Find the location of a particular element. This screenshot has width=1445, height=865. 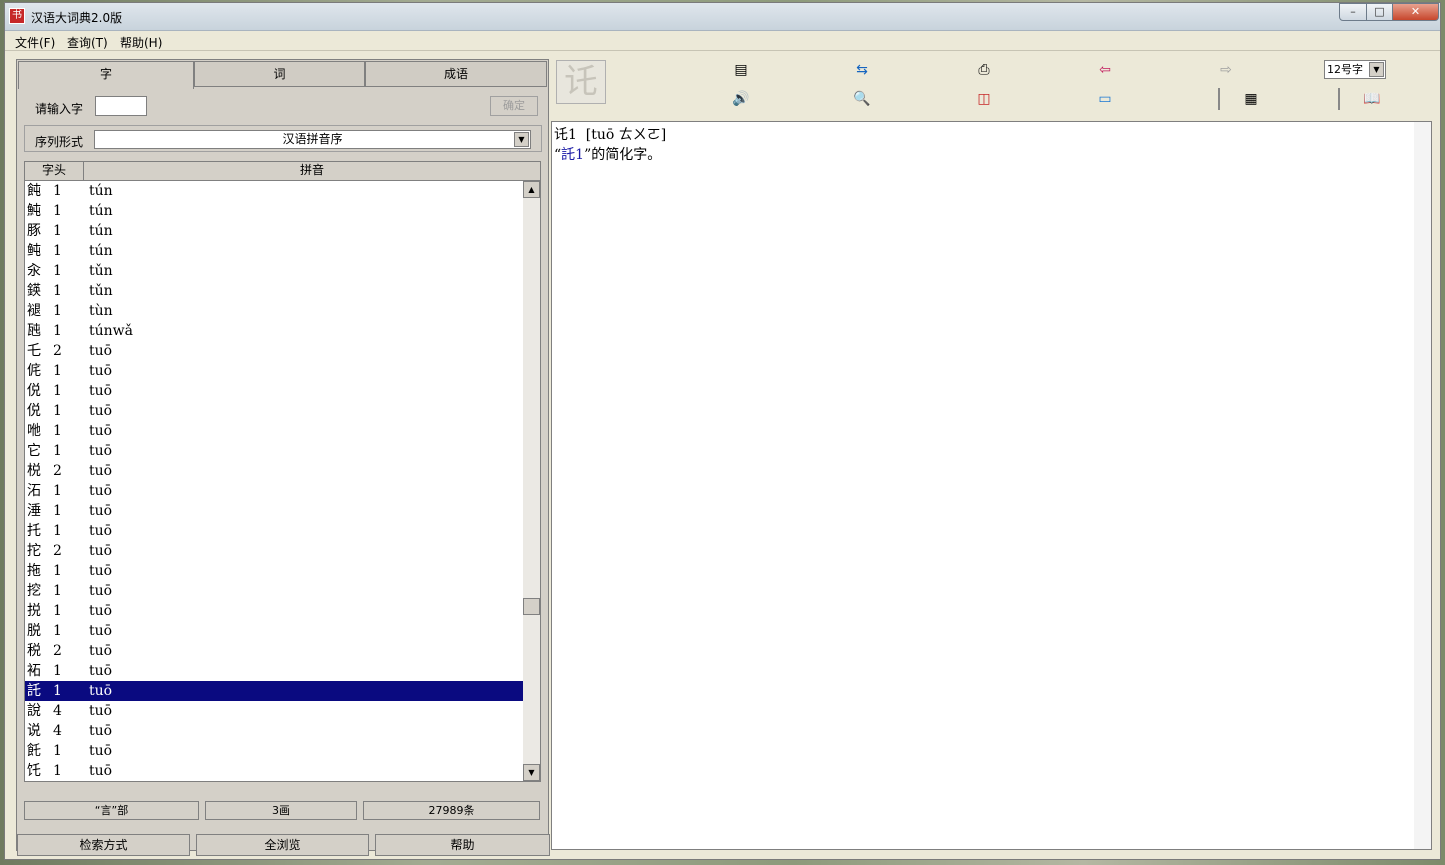

list-item: 咃 1 tuō is located at coordinates (274, 431).